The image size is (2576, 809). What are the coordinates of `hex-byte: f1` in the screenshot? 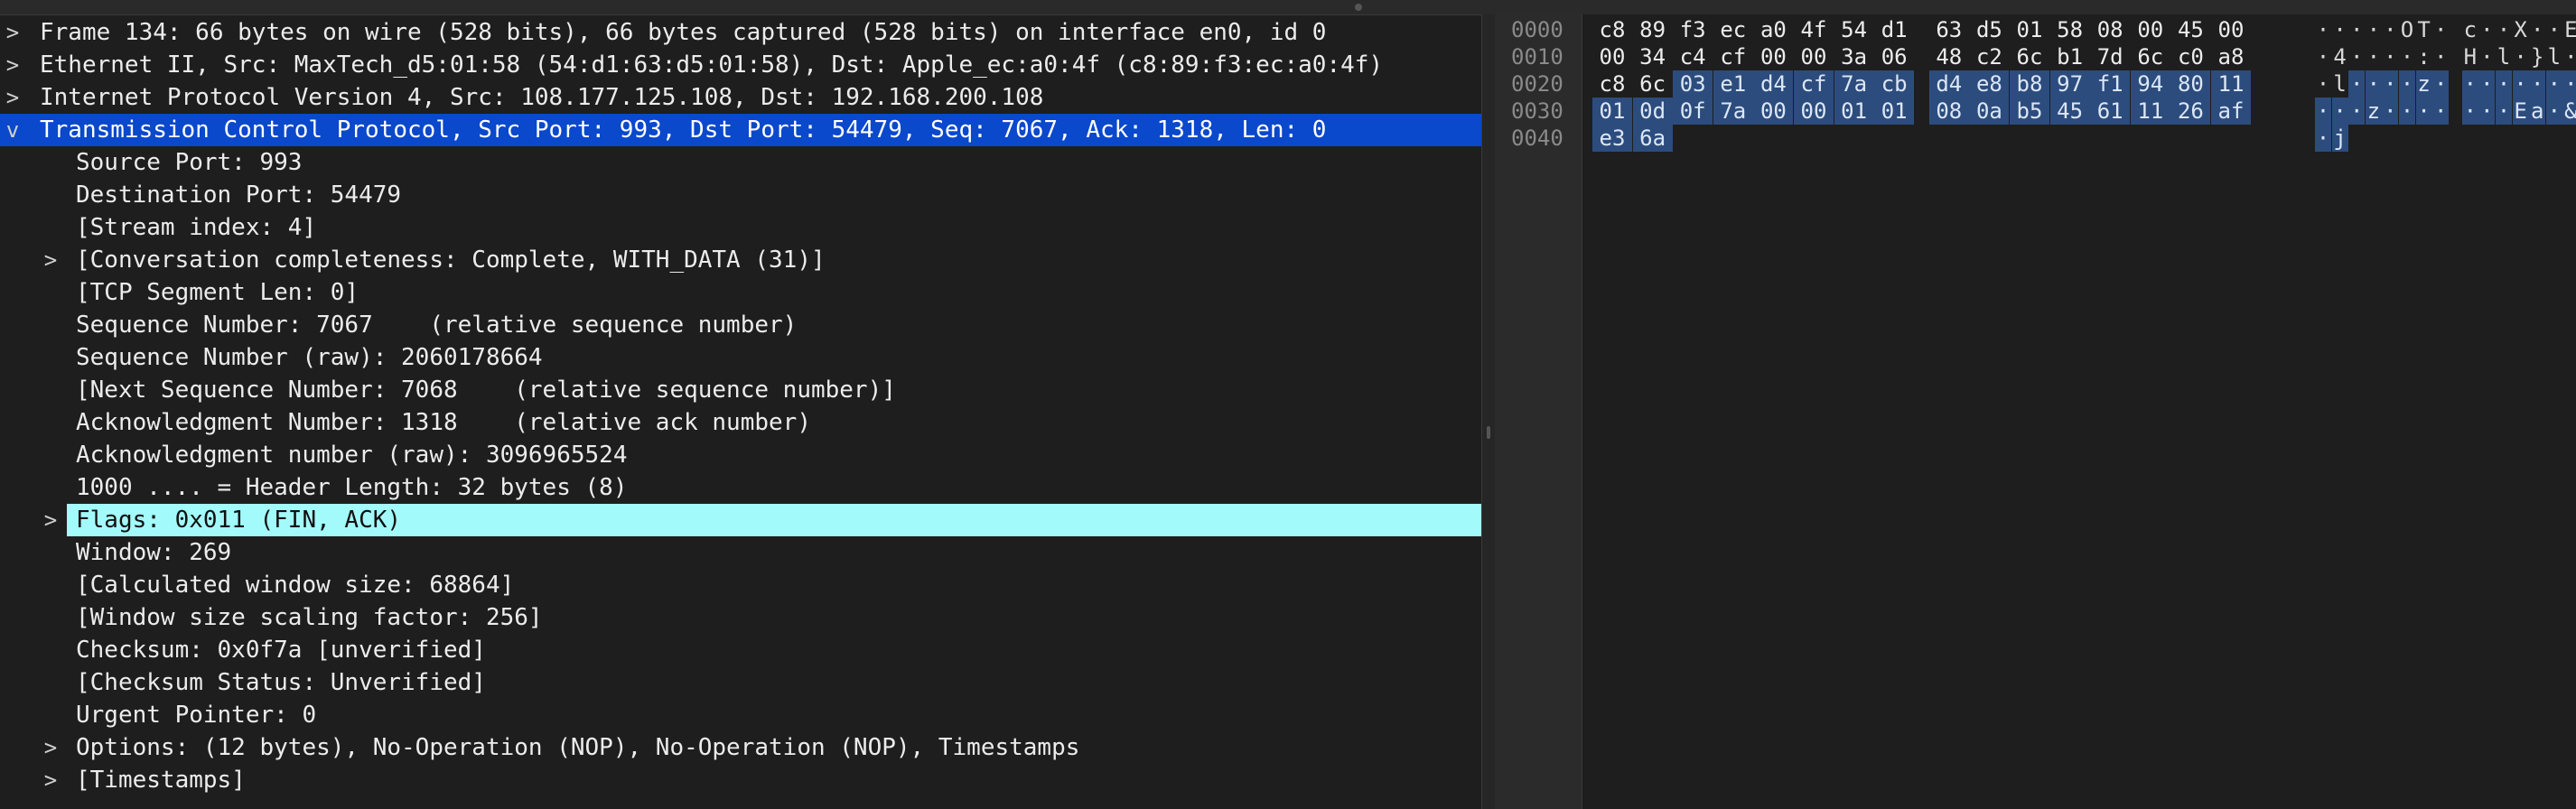 It's located at (2110, 84).